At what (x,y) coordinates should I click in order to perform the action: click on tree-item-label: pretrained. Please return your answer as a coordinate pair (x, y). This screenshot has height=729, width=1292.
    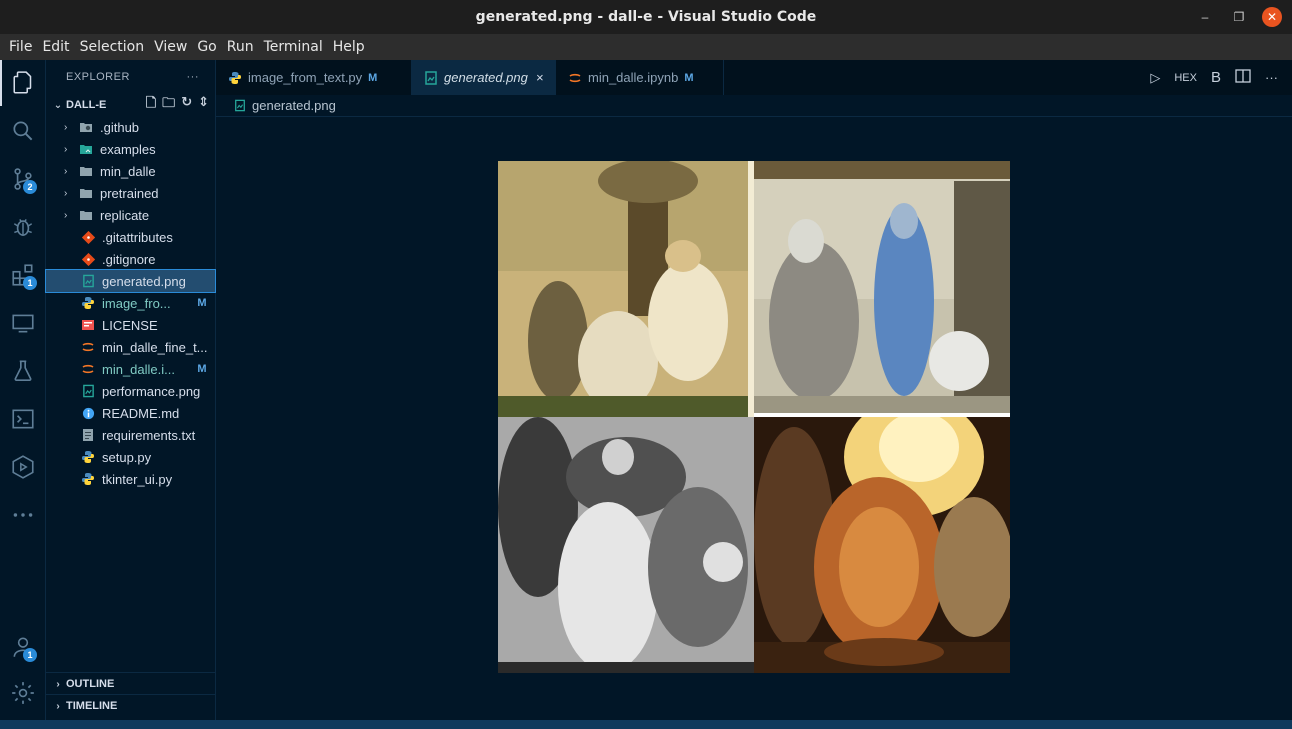
    Looking at the image, I should click on (129, 193).